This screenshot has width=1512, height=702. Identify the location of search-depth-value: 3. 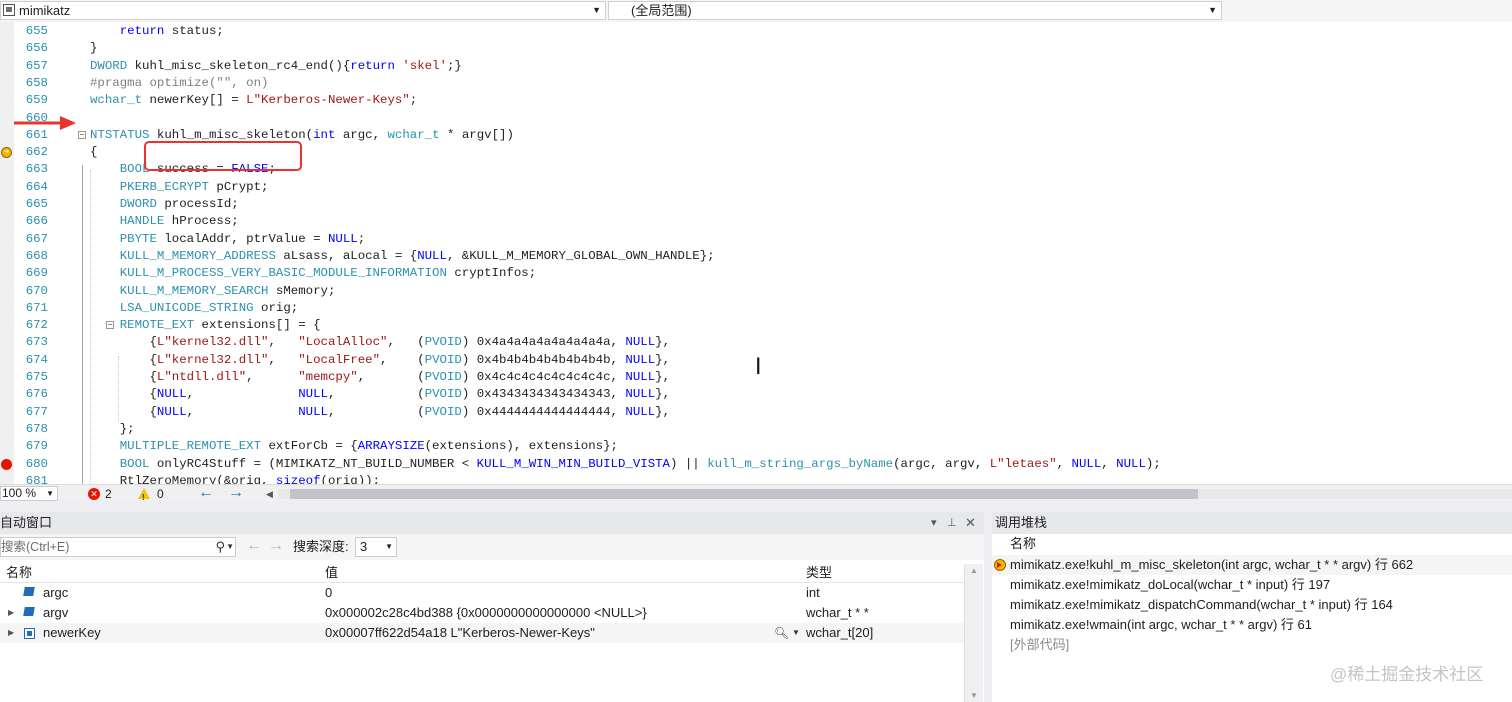
(364, 546).